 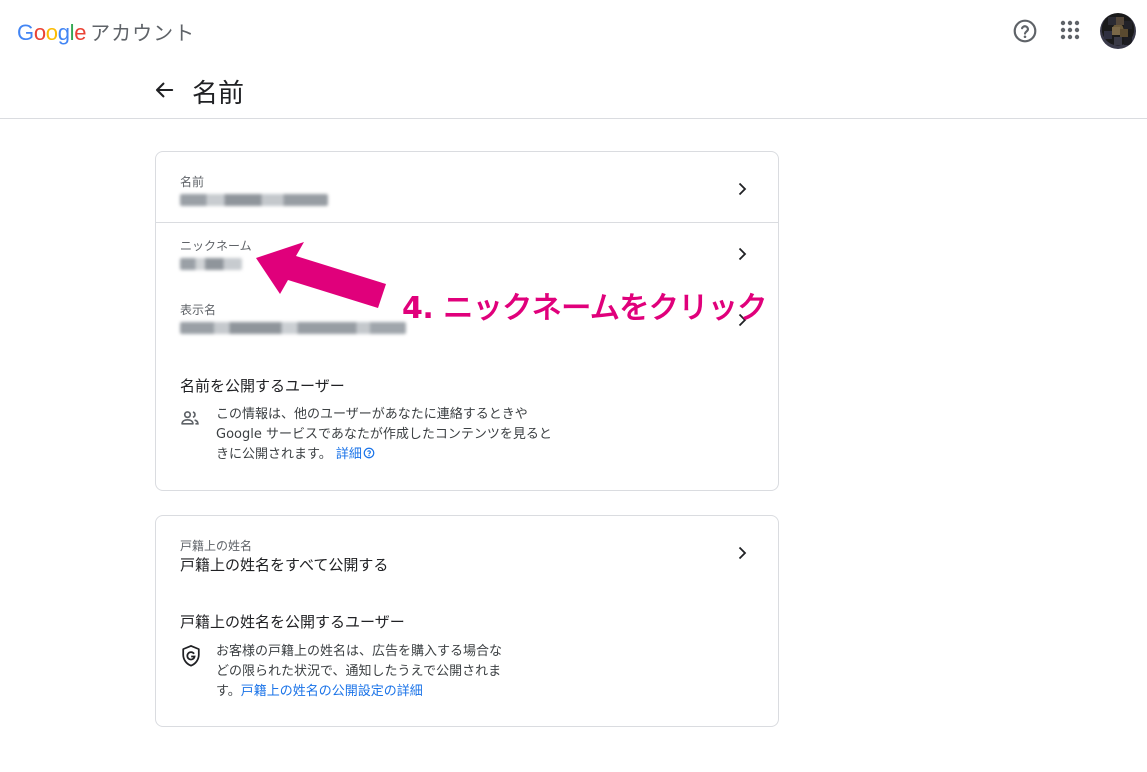 What do you see at coordinates (254, 200) in the screenshot?
I see `name-value-redacted` at bounding box center [254, 200].